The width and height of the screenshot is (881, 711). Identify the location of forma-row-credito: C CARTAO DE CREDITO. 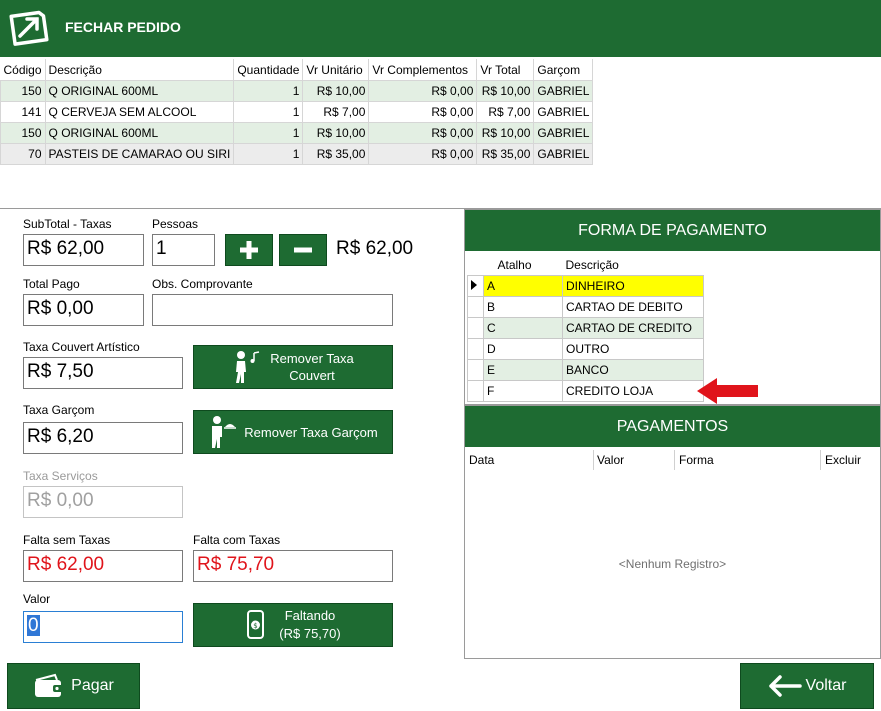
(585, 328).